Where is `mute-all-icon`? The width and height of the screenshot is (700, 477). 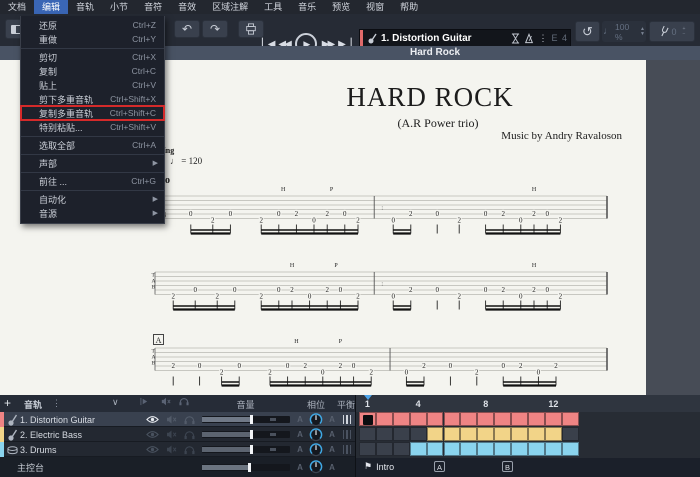
mute-all-icon is located at coordinates (166, 401).